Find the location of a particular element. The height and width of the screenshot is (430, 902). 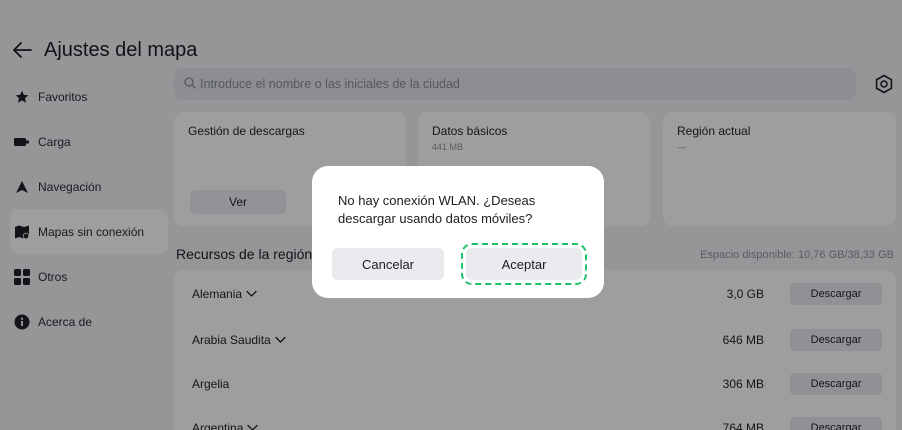

cancel-button: Cancelar is located at coordinates (388, 264).